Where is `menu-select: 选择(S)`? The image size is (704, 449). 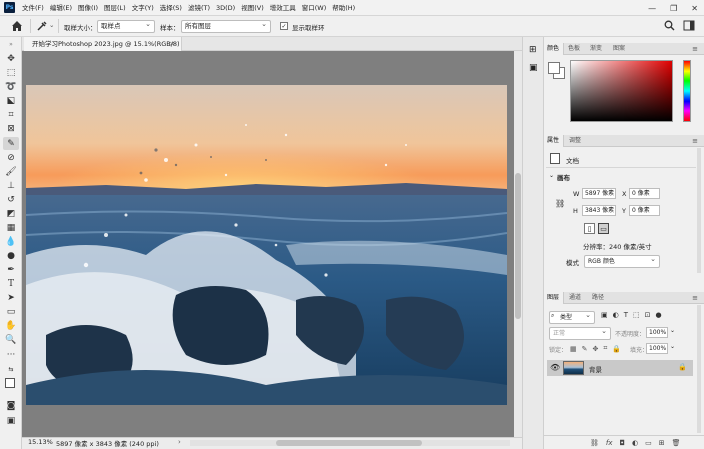 menu-select: 选择(S) is located at coordinates (171, 8).